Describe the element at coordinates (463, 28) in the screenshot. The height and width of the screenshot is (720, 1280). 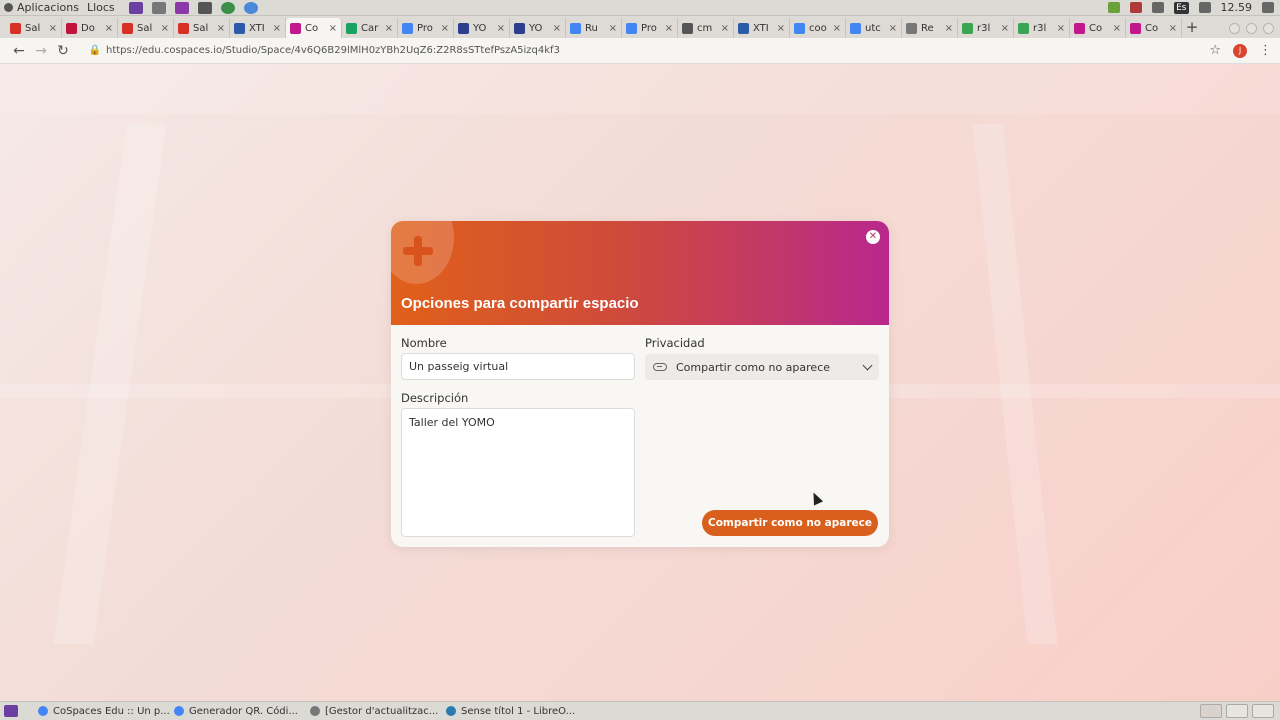
I see `forms-icon` at that location.